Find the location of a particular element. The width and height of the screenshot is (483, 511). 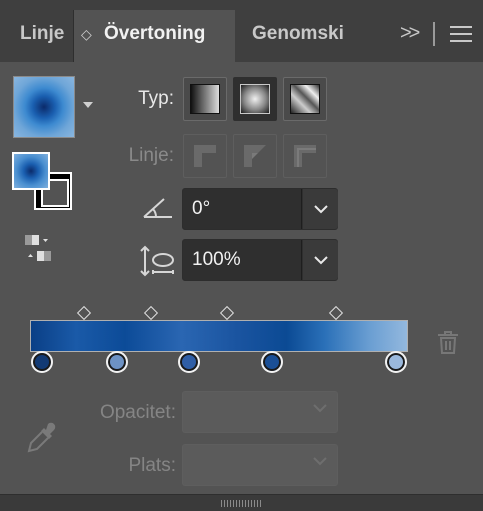

angle-icon is located at coordinates (157, 208).